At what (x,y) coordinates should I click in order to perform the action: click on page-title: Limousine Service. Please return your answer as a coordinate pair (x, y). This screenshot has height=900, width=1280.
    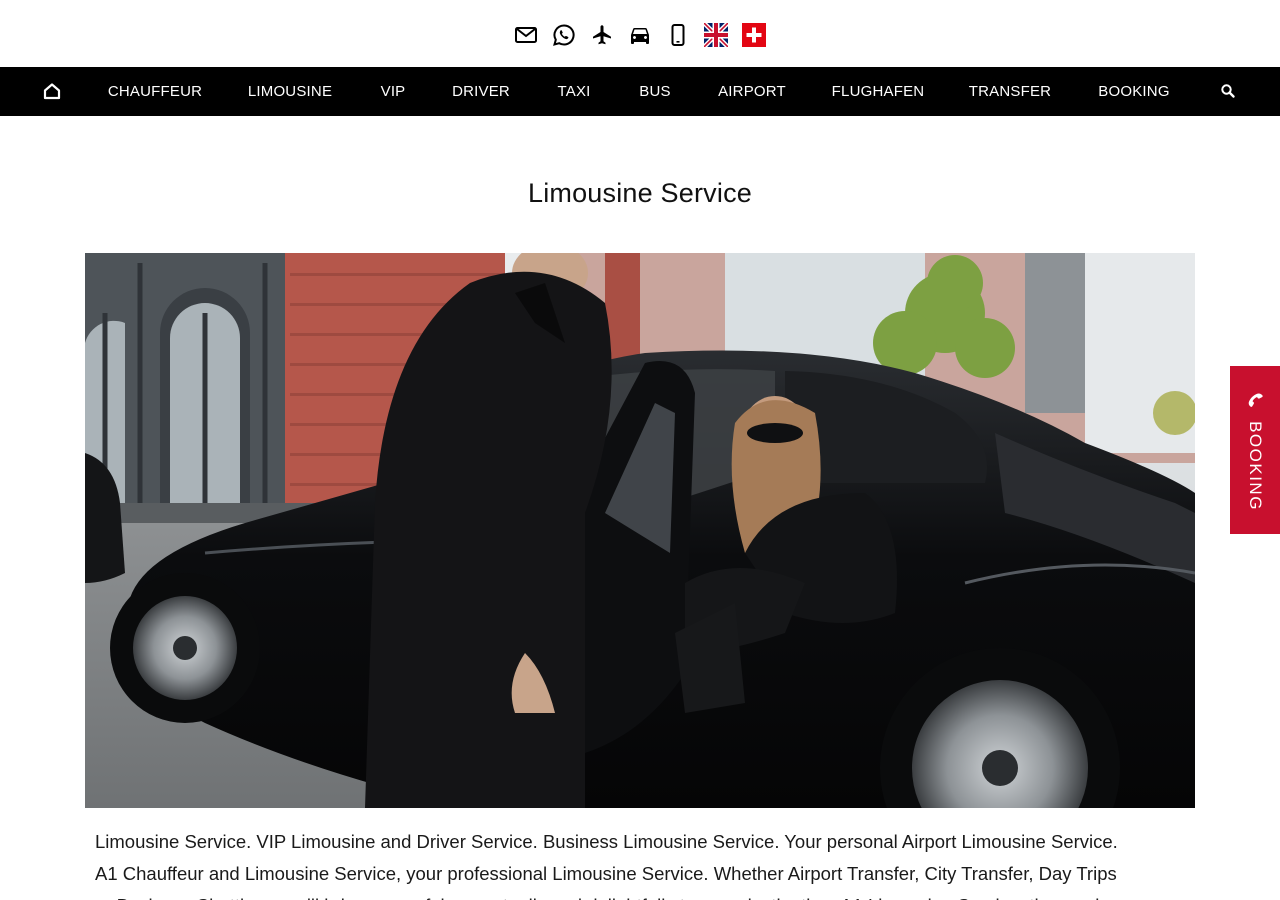
    Looking at the image, I should click on (639, 193).